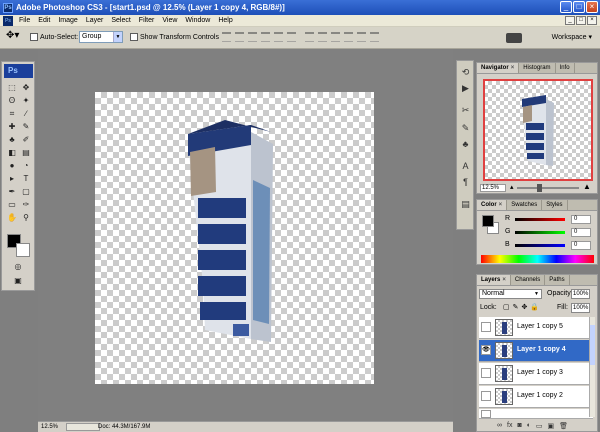  Describe the element at coordinates (581, 245) in the screenshot. I see `b-value-field: 0` at that location.